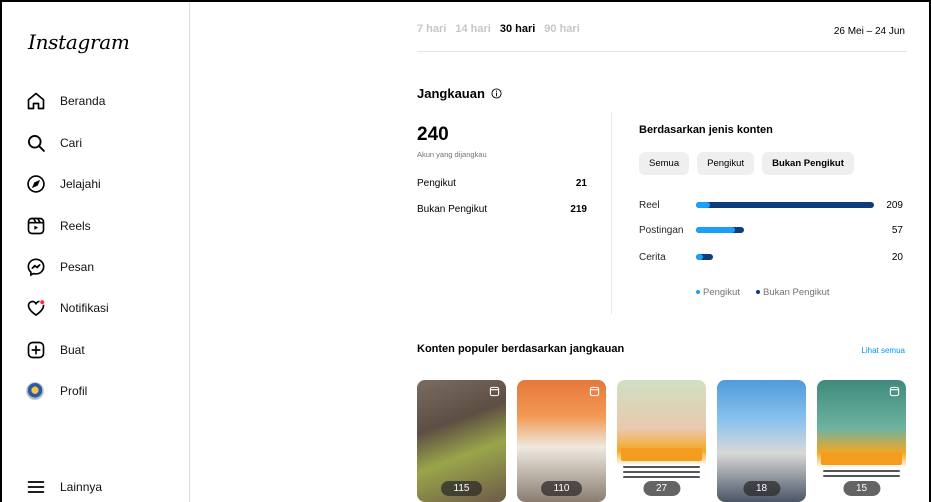 This screenshot has height=502, width=931. Describe the element at coordinates (472, 29) in the screenshot. I see `tab-14-hari: 14 hari` at that location.